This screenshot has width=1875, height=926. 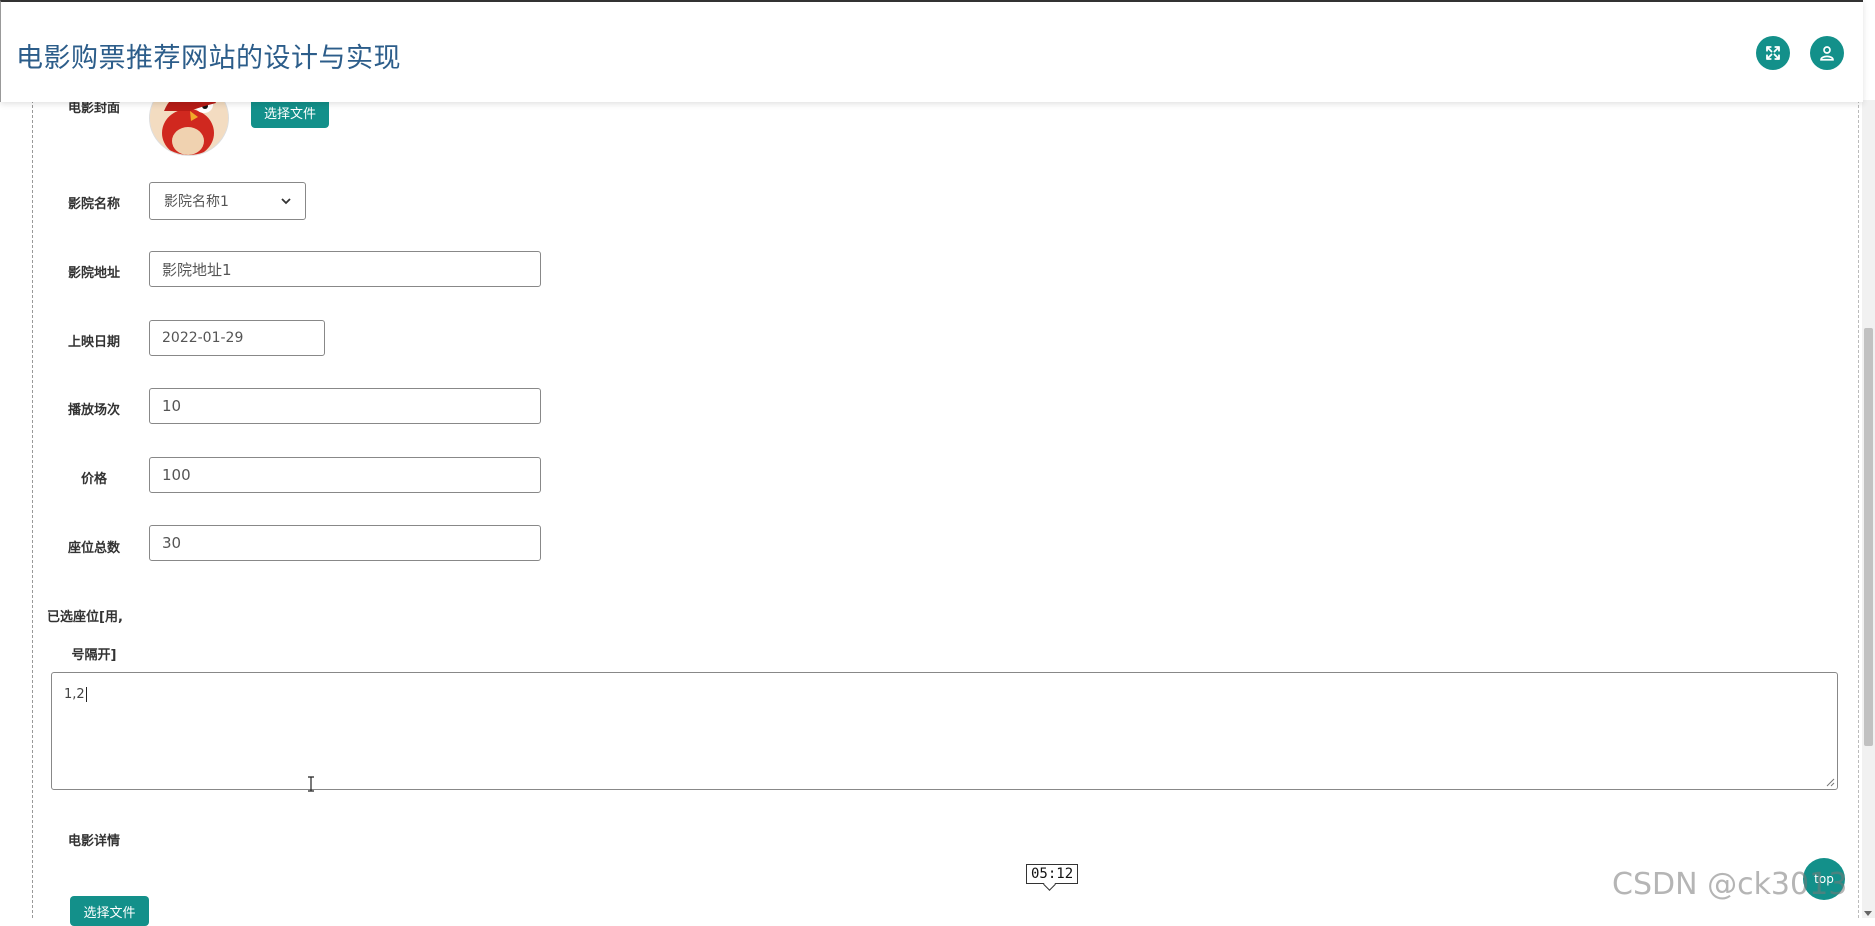 What do you see at coordinates (944, 731) in the screenshot?
I see `selected-seats-textarea: 1,2` at bounding box center [944, 731].